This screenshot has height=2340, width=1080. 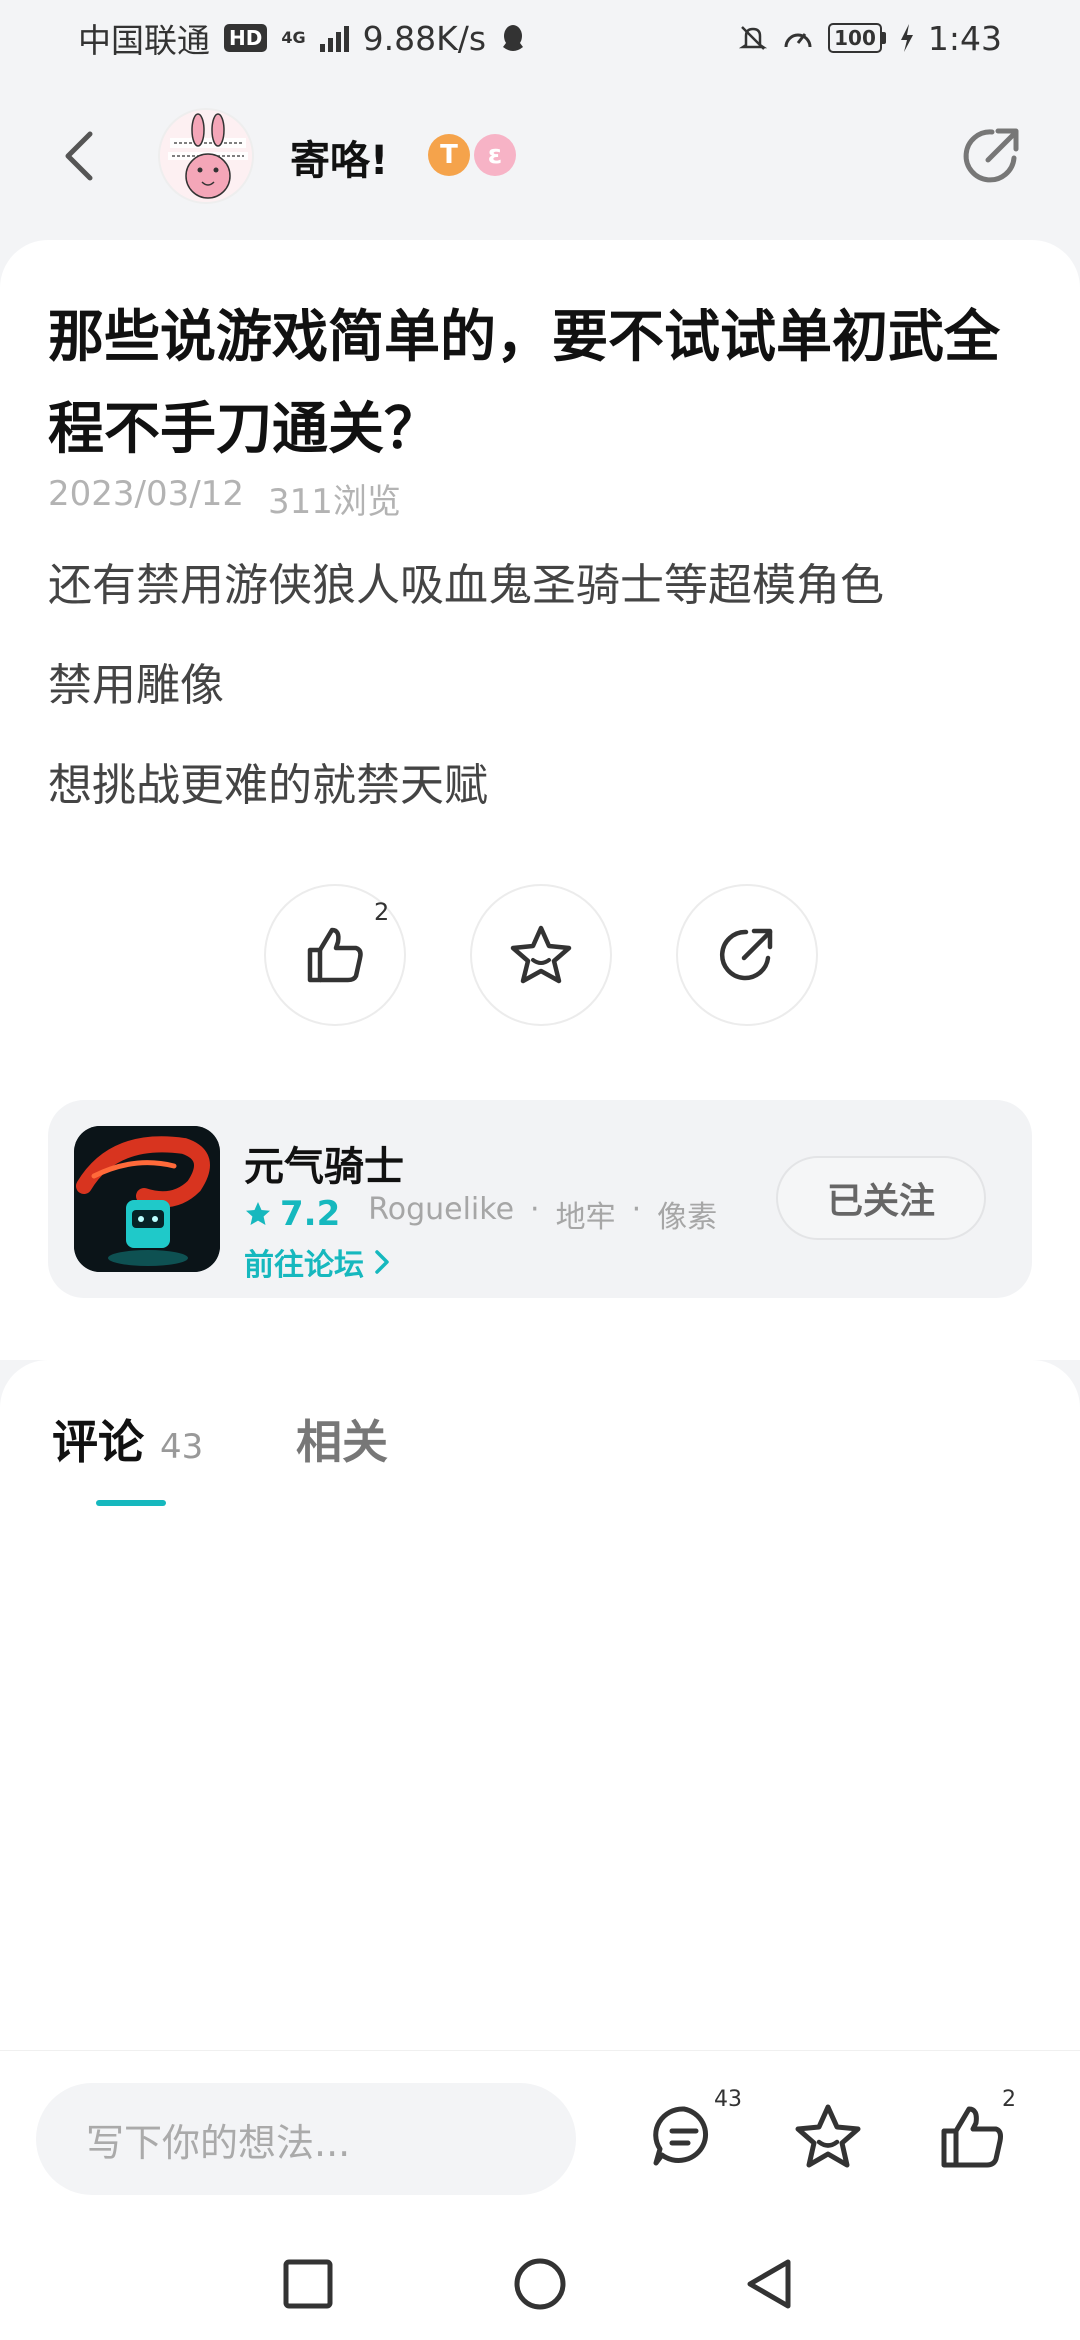 I want to click on game-tag: 像素, so click(x=687, y=1217).